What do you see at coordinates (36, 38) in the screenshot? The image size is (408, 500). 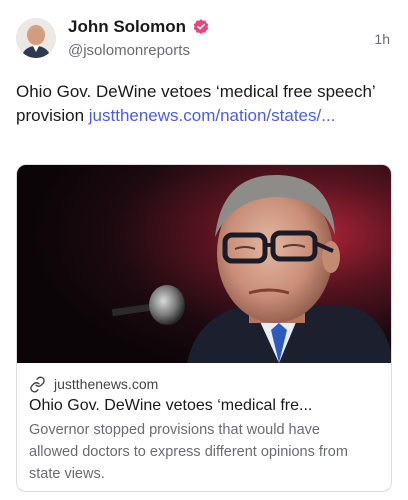 I see `avatar` at bounding box center [36, 38].